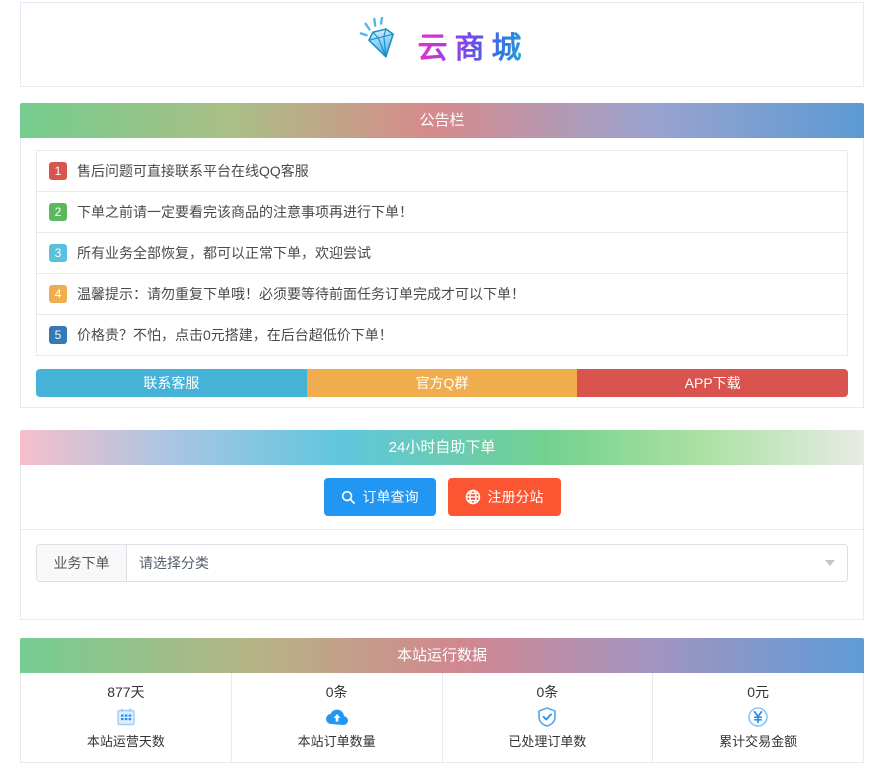 The image size is (884, 763). I want to click on announcement-item: 5 价格贵？不怕，点击0元搭建，在后台超低价下单！, so click(442, 335).